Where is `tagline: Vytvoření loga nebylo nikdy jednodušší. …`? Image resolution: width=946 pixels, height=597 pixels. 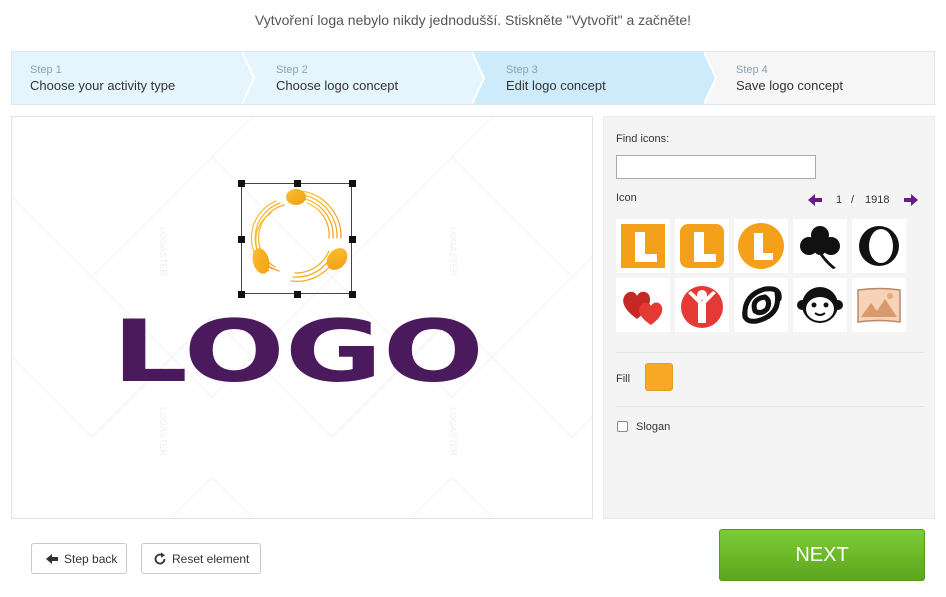
tagline: Vytvoření loga nebylo nikdy jednodušší. … is located at coordinates (473, 20).